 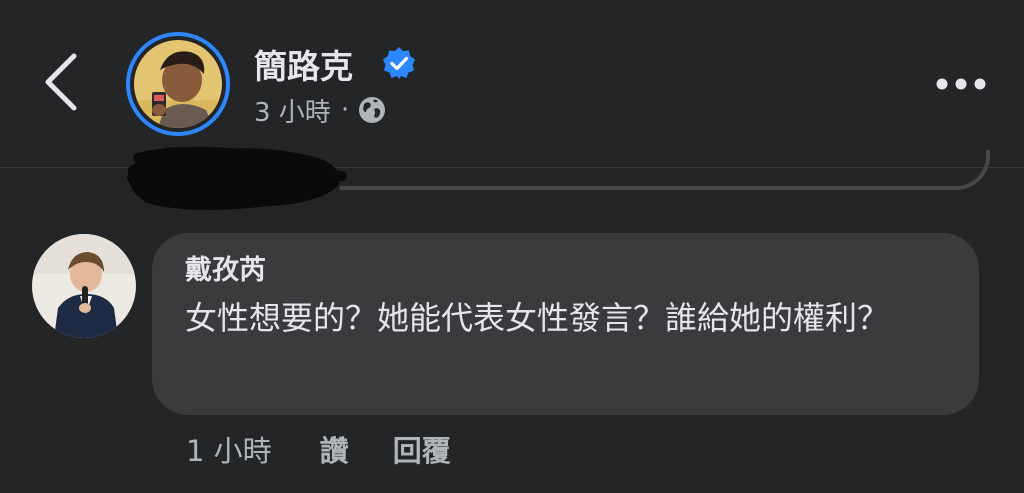 What do you see at coordinates (422, 449) in the screenshot?
I see `reply-button: 回覆` at bounding box center [422, 449].